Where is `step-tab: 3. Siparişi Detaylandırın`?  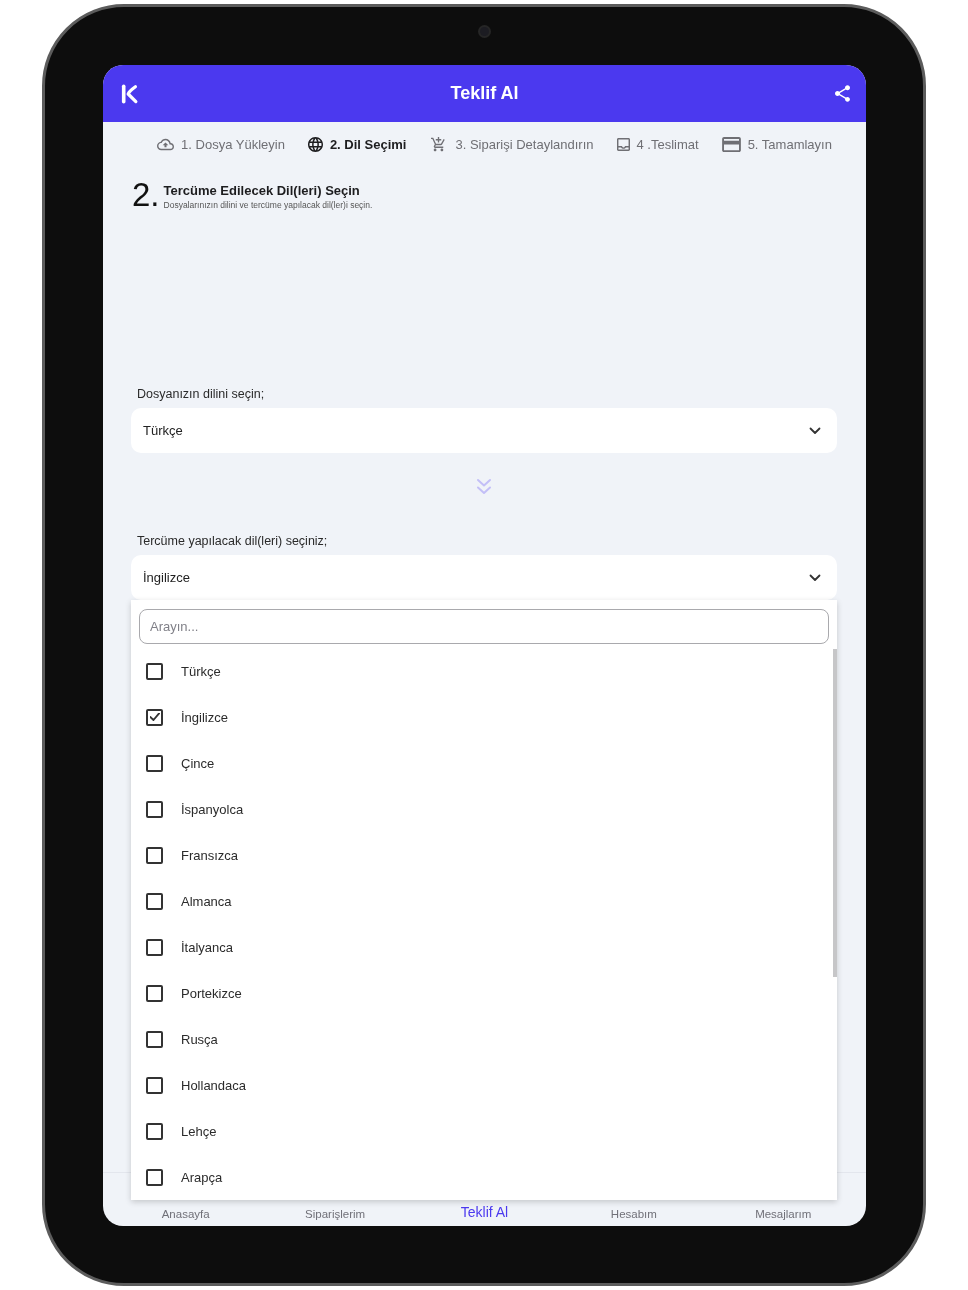 step-tab: 3. Siparişi Detaylandırın is located at coordinates (511, 144).